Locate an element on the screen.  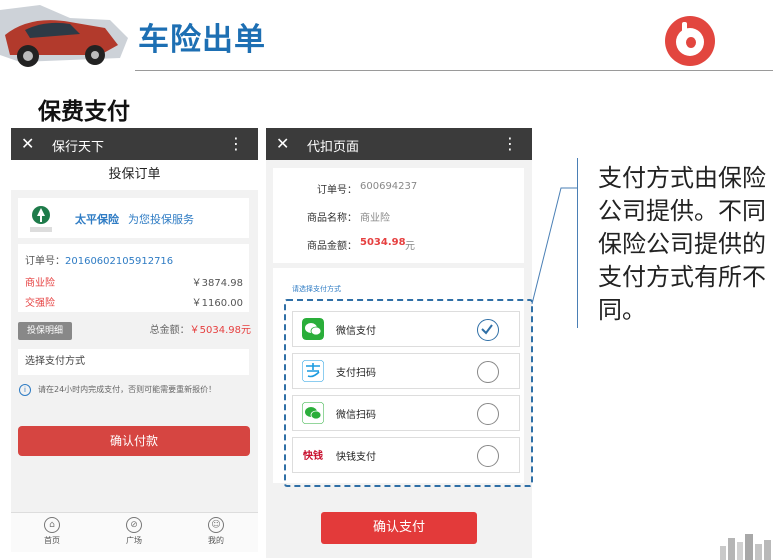
insurer-slogan: 为您投保服务 is located at coordinates (161, 219).